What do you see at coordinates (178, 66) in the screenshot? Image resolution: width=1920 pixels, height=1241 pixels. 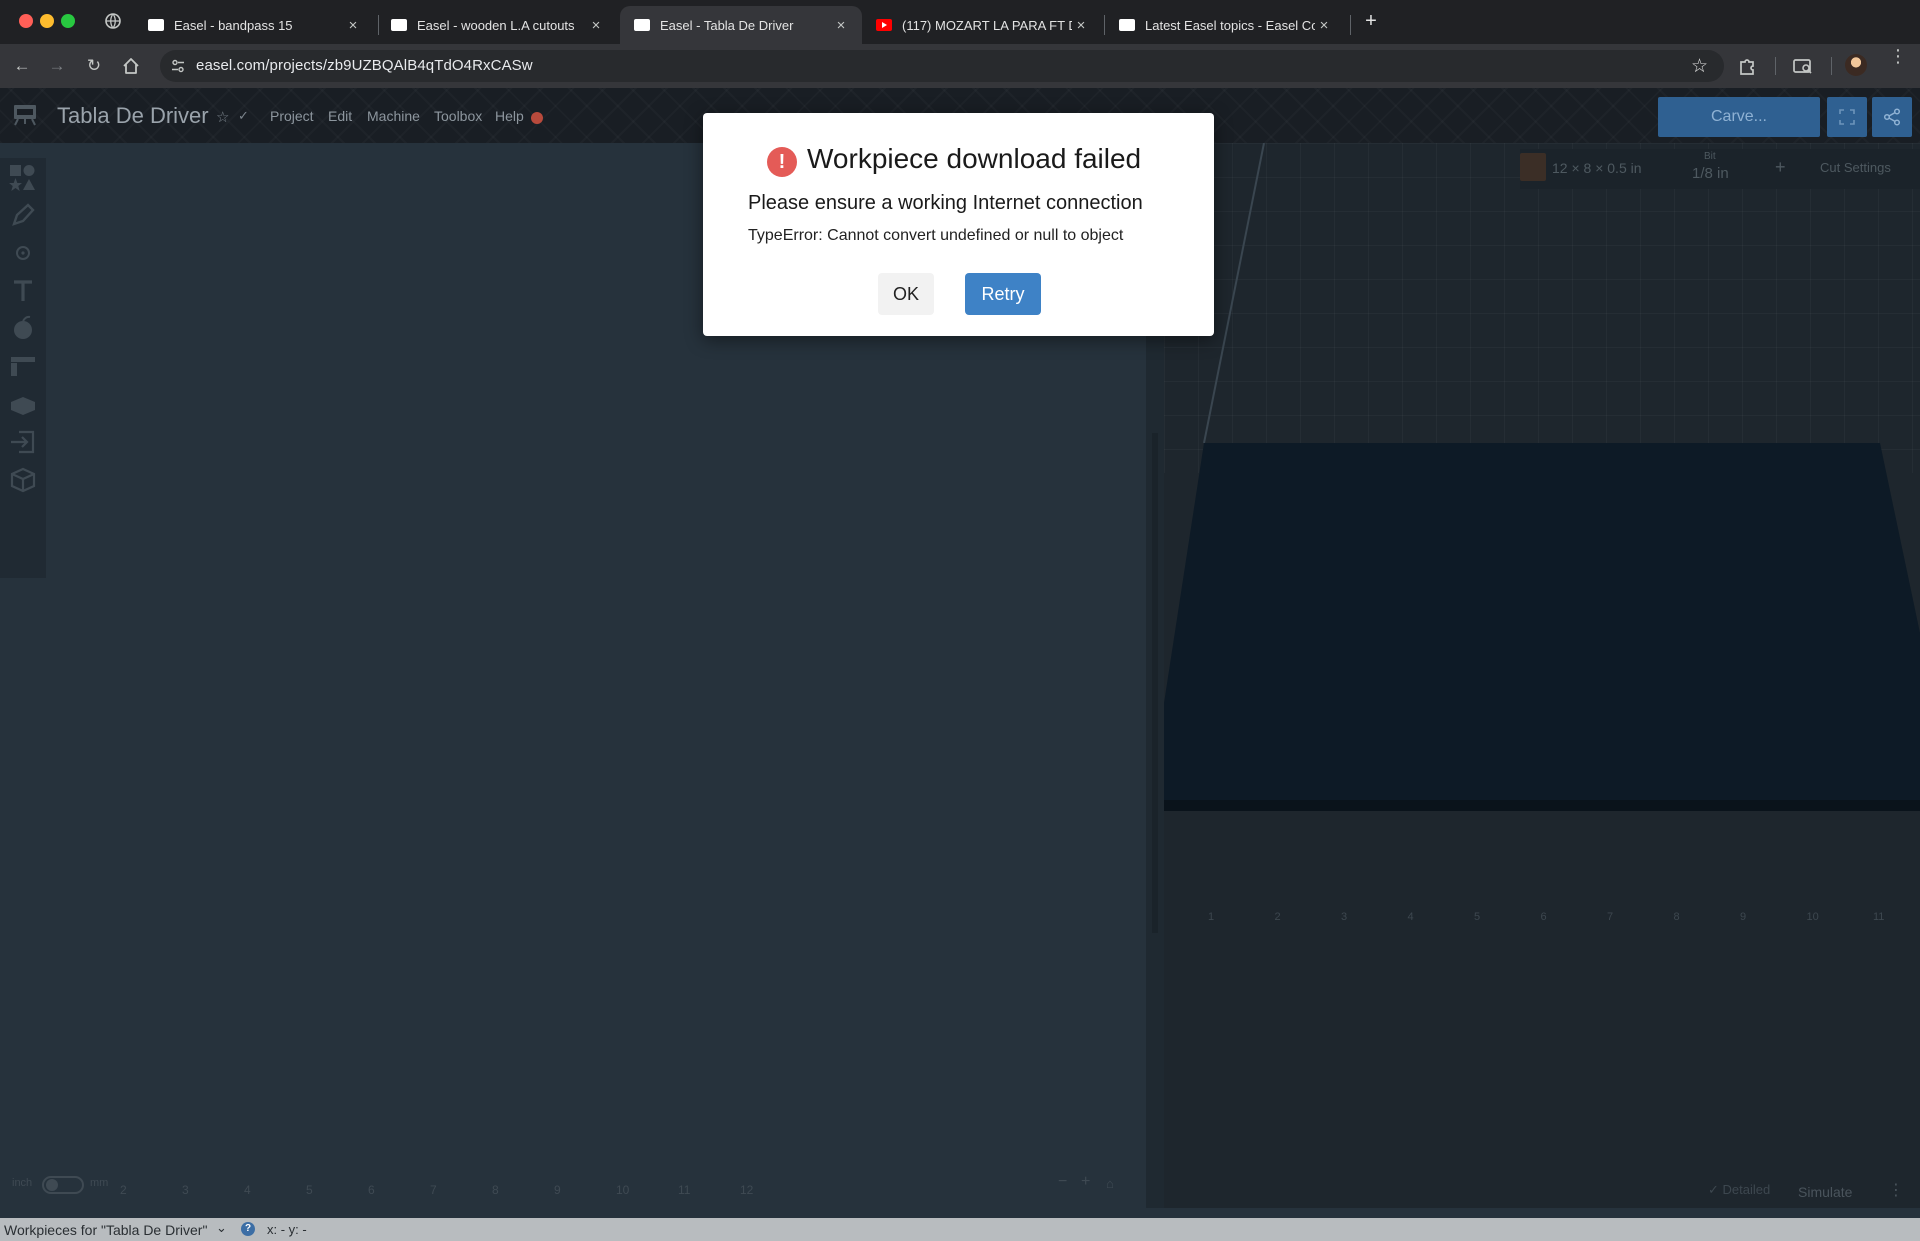 I see `site-settings-icon` at bounding box center [178, 66].